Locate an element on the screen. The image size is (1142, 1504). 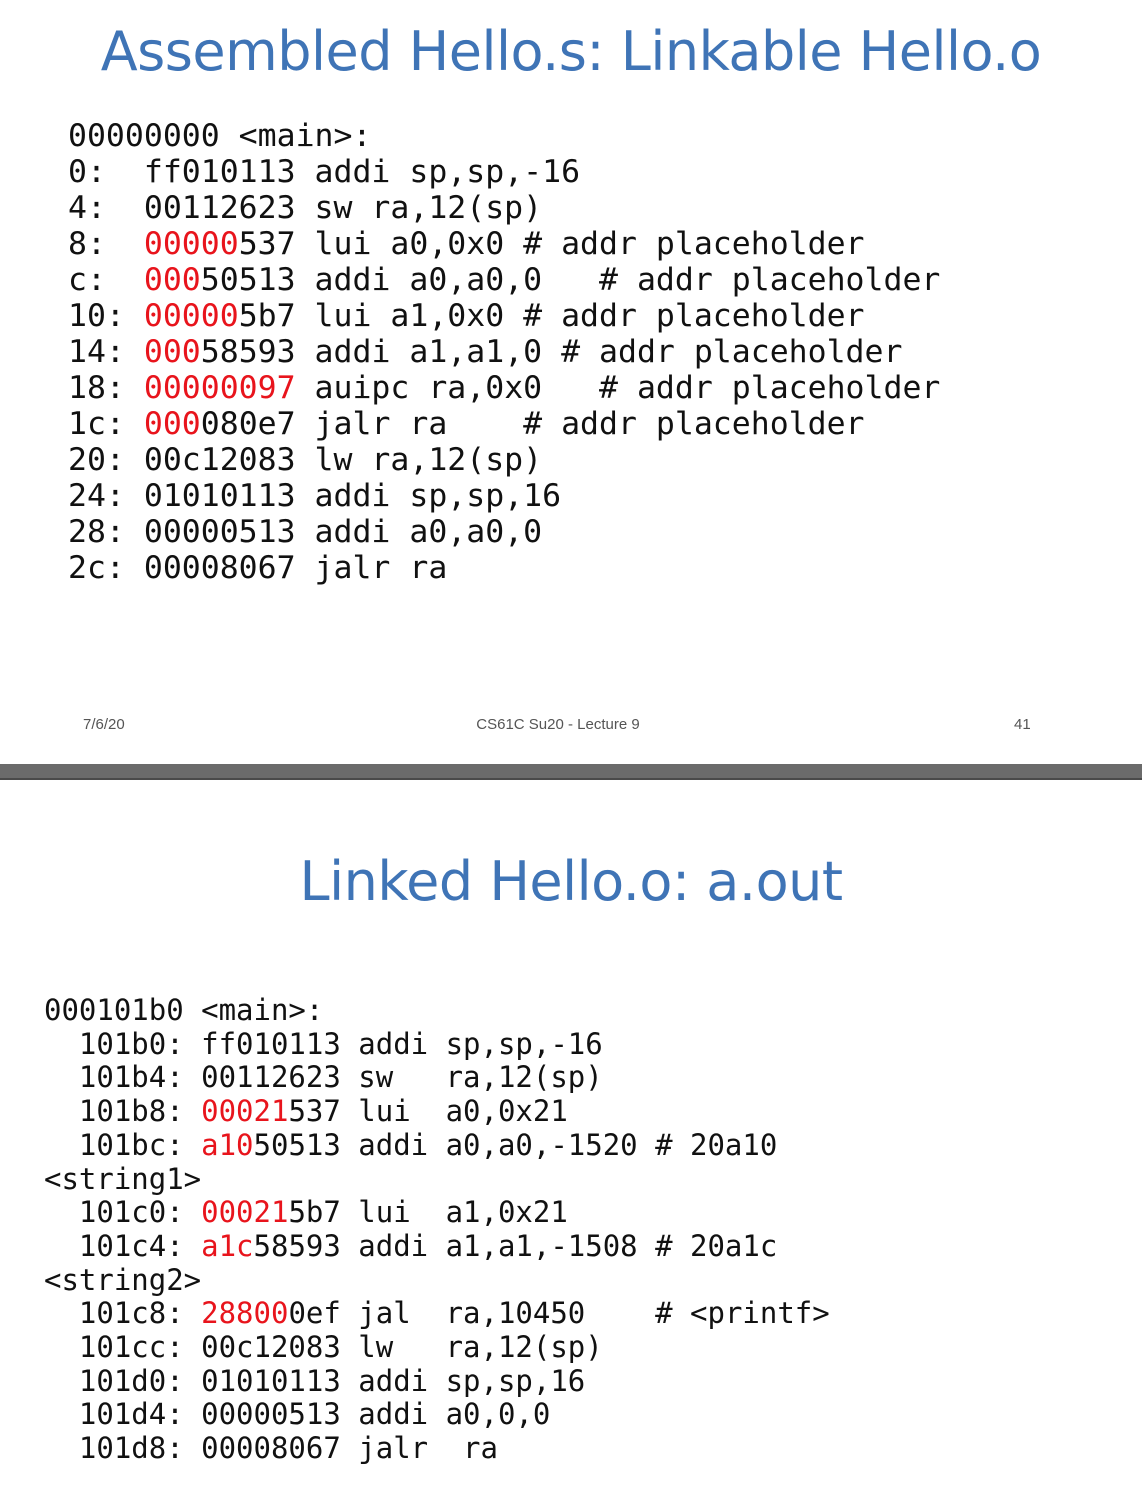
code-text: 101d0: 01010113 addi sp,sp,16 is located at coordinates (315, 1380).